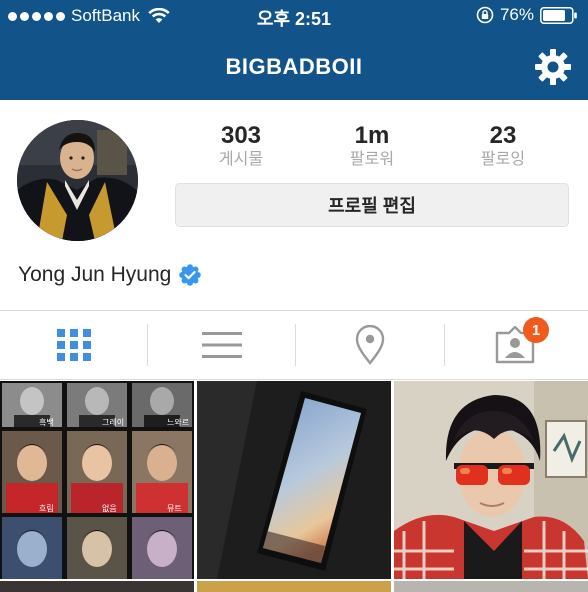 The height and width of the screenshot is (592, 588). What do you see at coordinates (178, 422) in the screenshot?
I see `collage-caption: 느와르` at bounding box center [178, 422].